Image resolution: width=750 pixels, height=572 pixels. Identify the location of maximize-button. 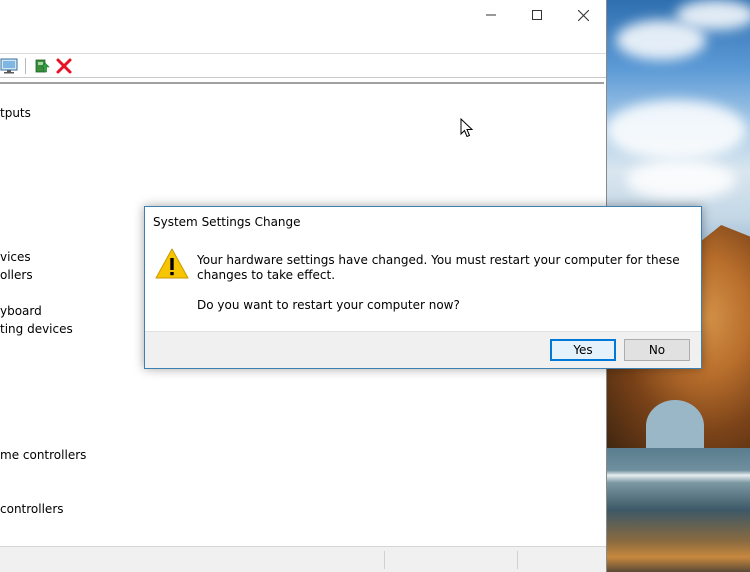
(537, 15).